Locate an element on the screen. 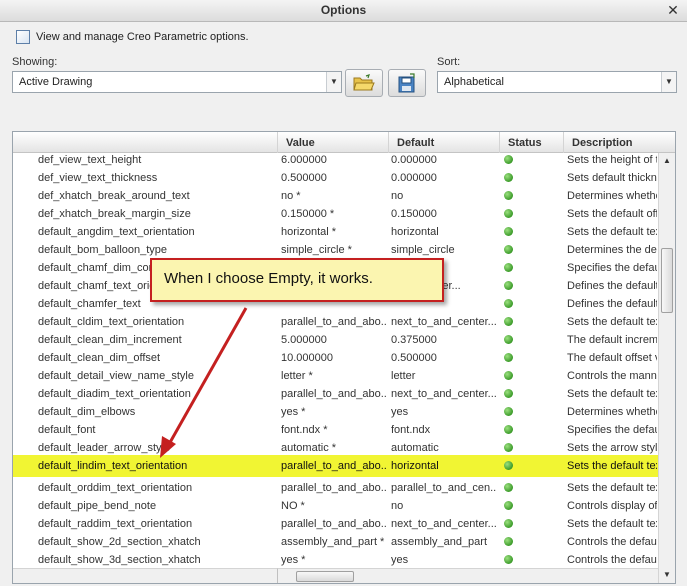  default-cell: simple_circle is located at coordinates (423, 250).